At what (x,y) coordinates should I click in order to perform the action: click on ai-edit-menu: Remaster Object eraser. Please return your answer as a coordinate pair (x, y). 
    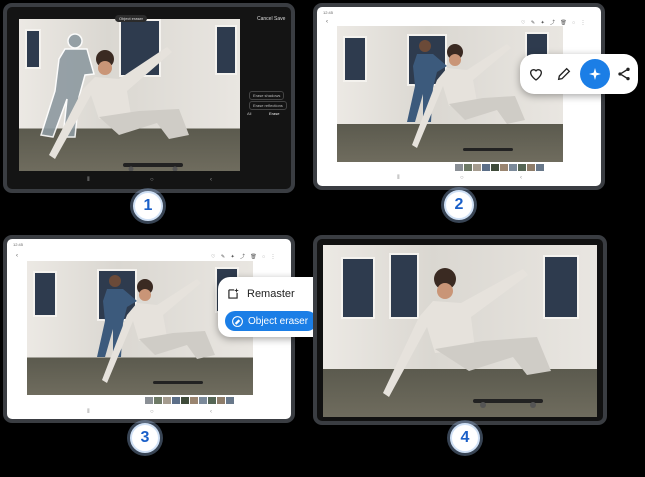
    Looking at the image, I should click on (272, 307).